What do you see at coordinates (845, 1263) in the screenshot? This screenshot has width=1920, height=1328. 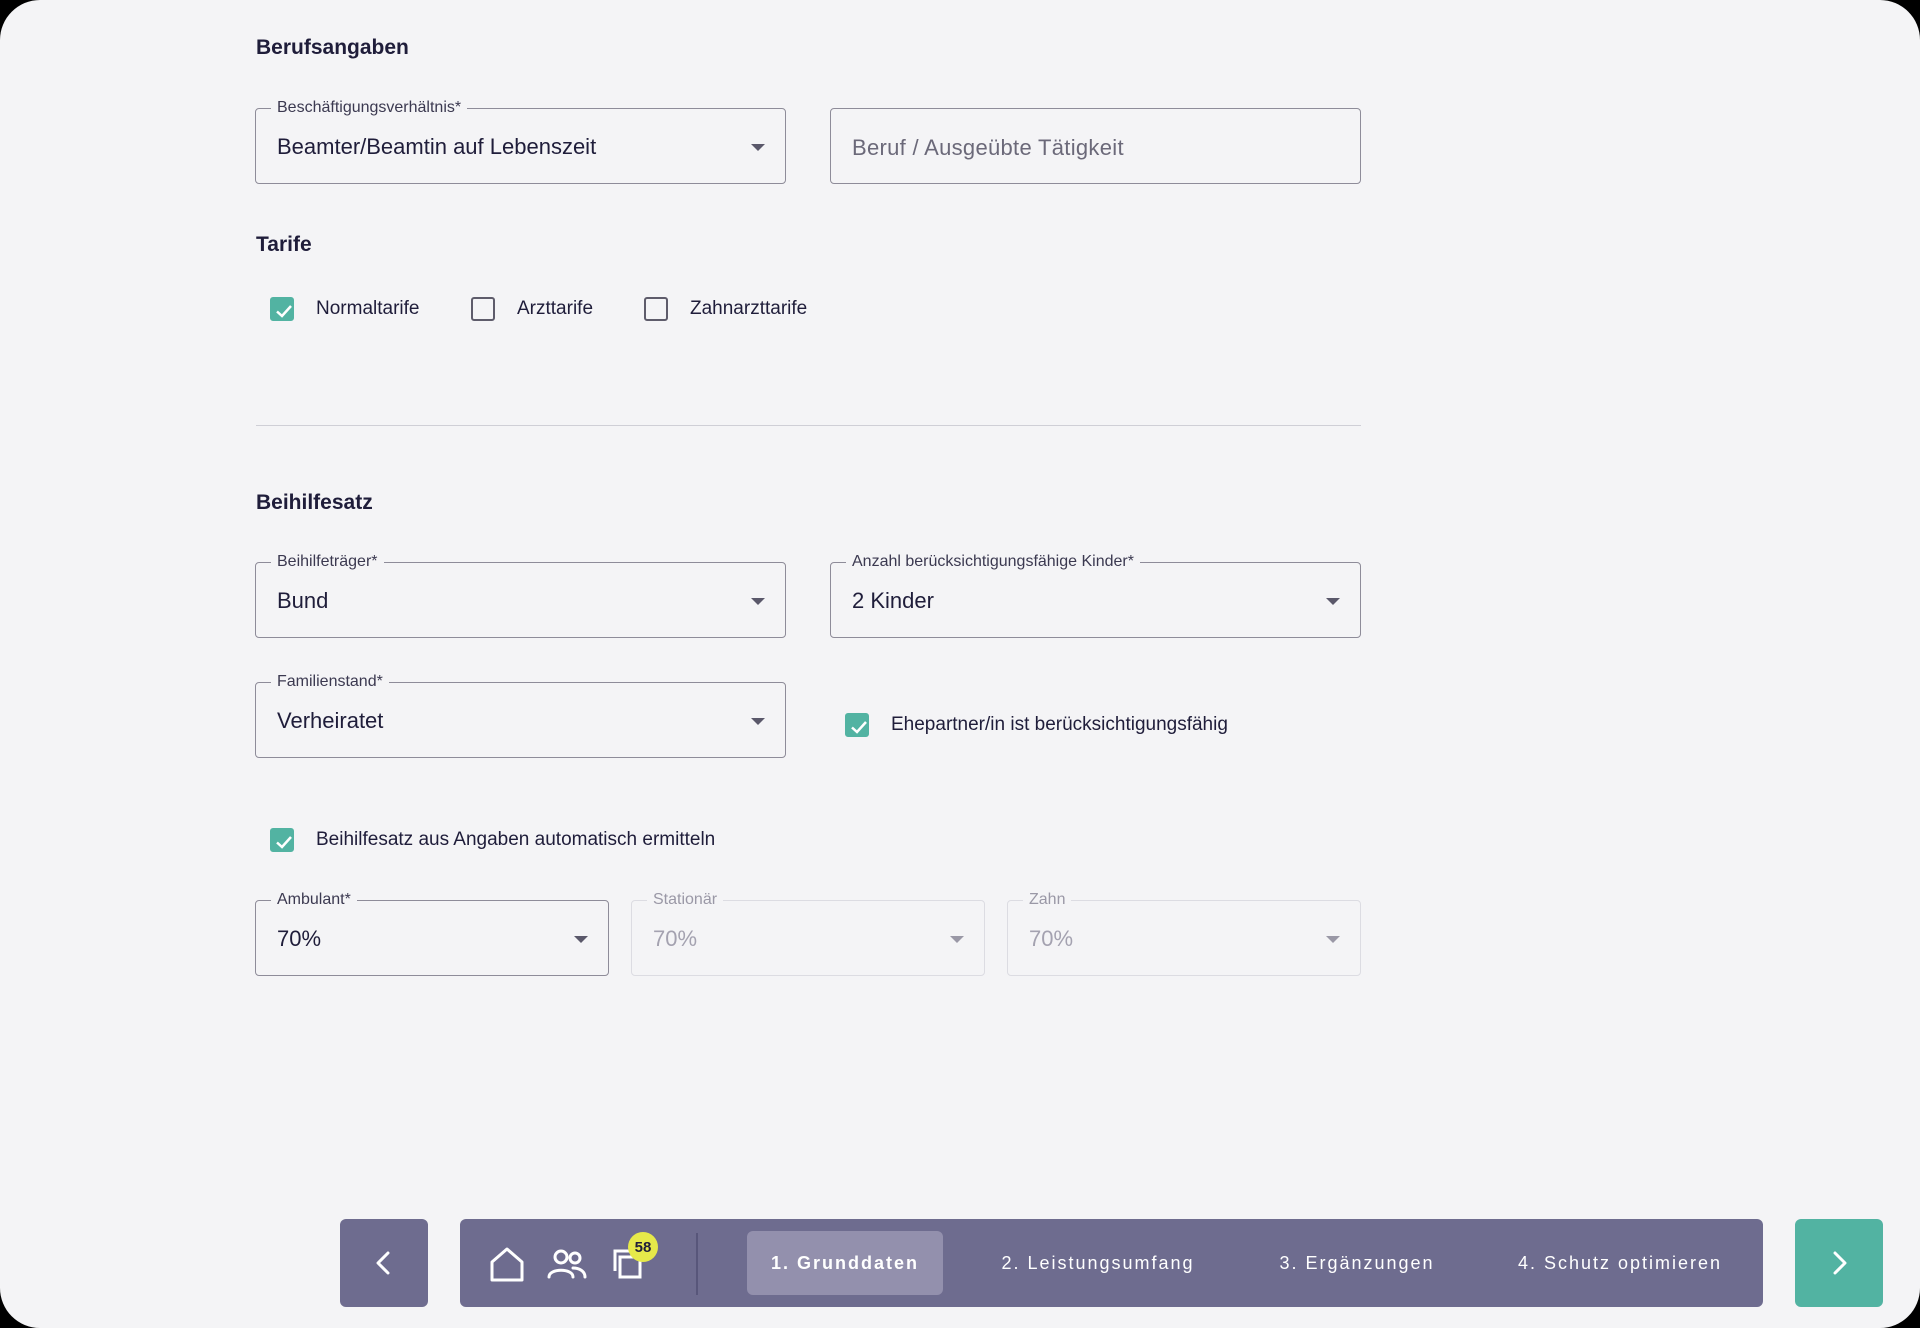 I see `step-grunddaten: 1. Grunddaten` at bounding box center [845, 1263].